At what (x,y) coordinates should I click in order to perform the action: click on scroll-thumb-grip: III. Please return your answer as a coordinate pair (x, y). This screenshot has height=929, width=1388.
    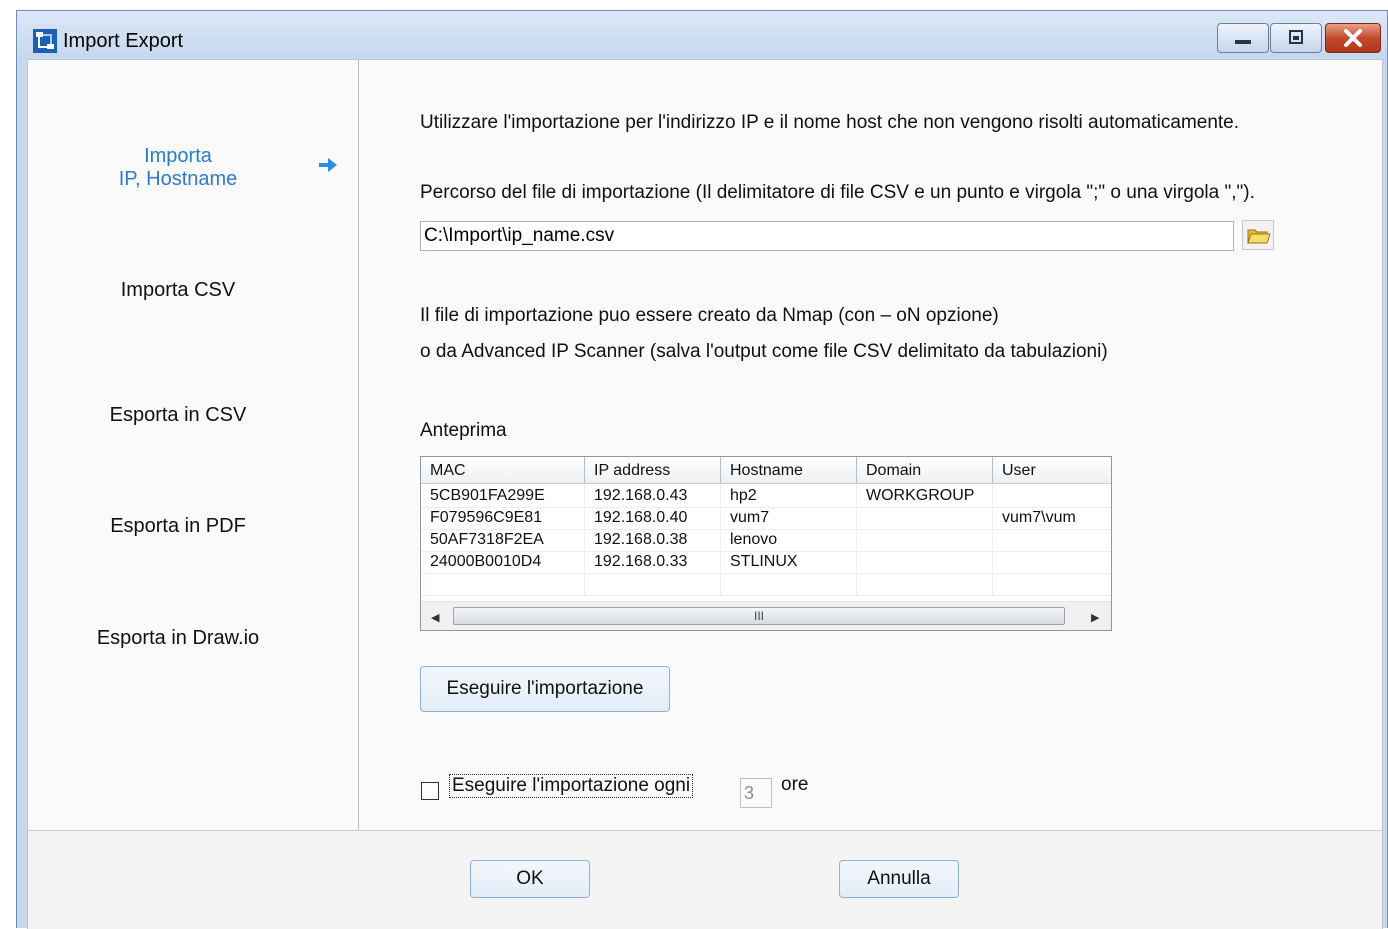
    Looking at the image, I should click on (758, 616).